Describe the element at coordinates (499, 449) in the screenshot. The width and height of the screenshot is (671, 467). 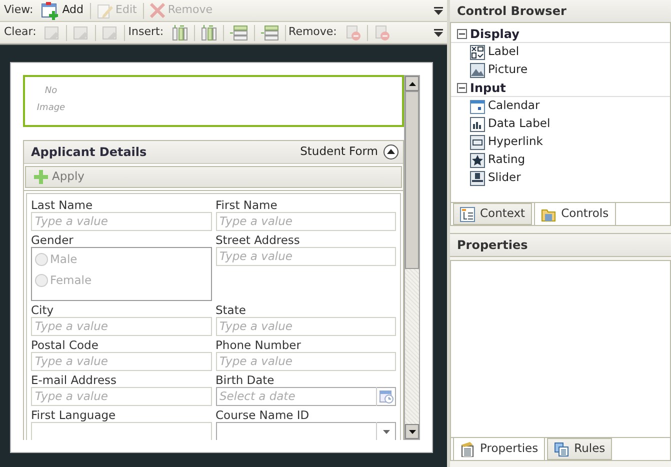
I see `panel-tab: Properties` at that location.